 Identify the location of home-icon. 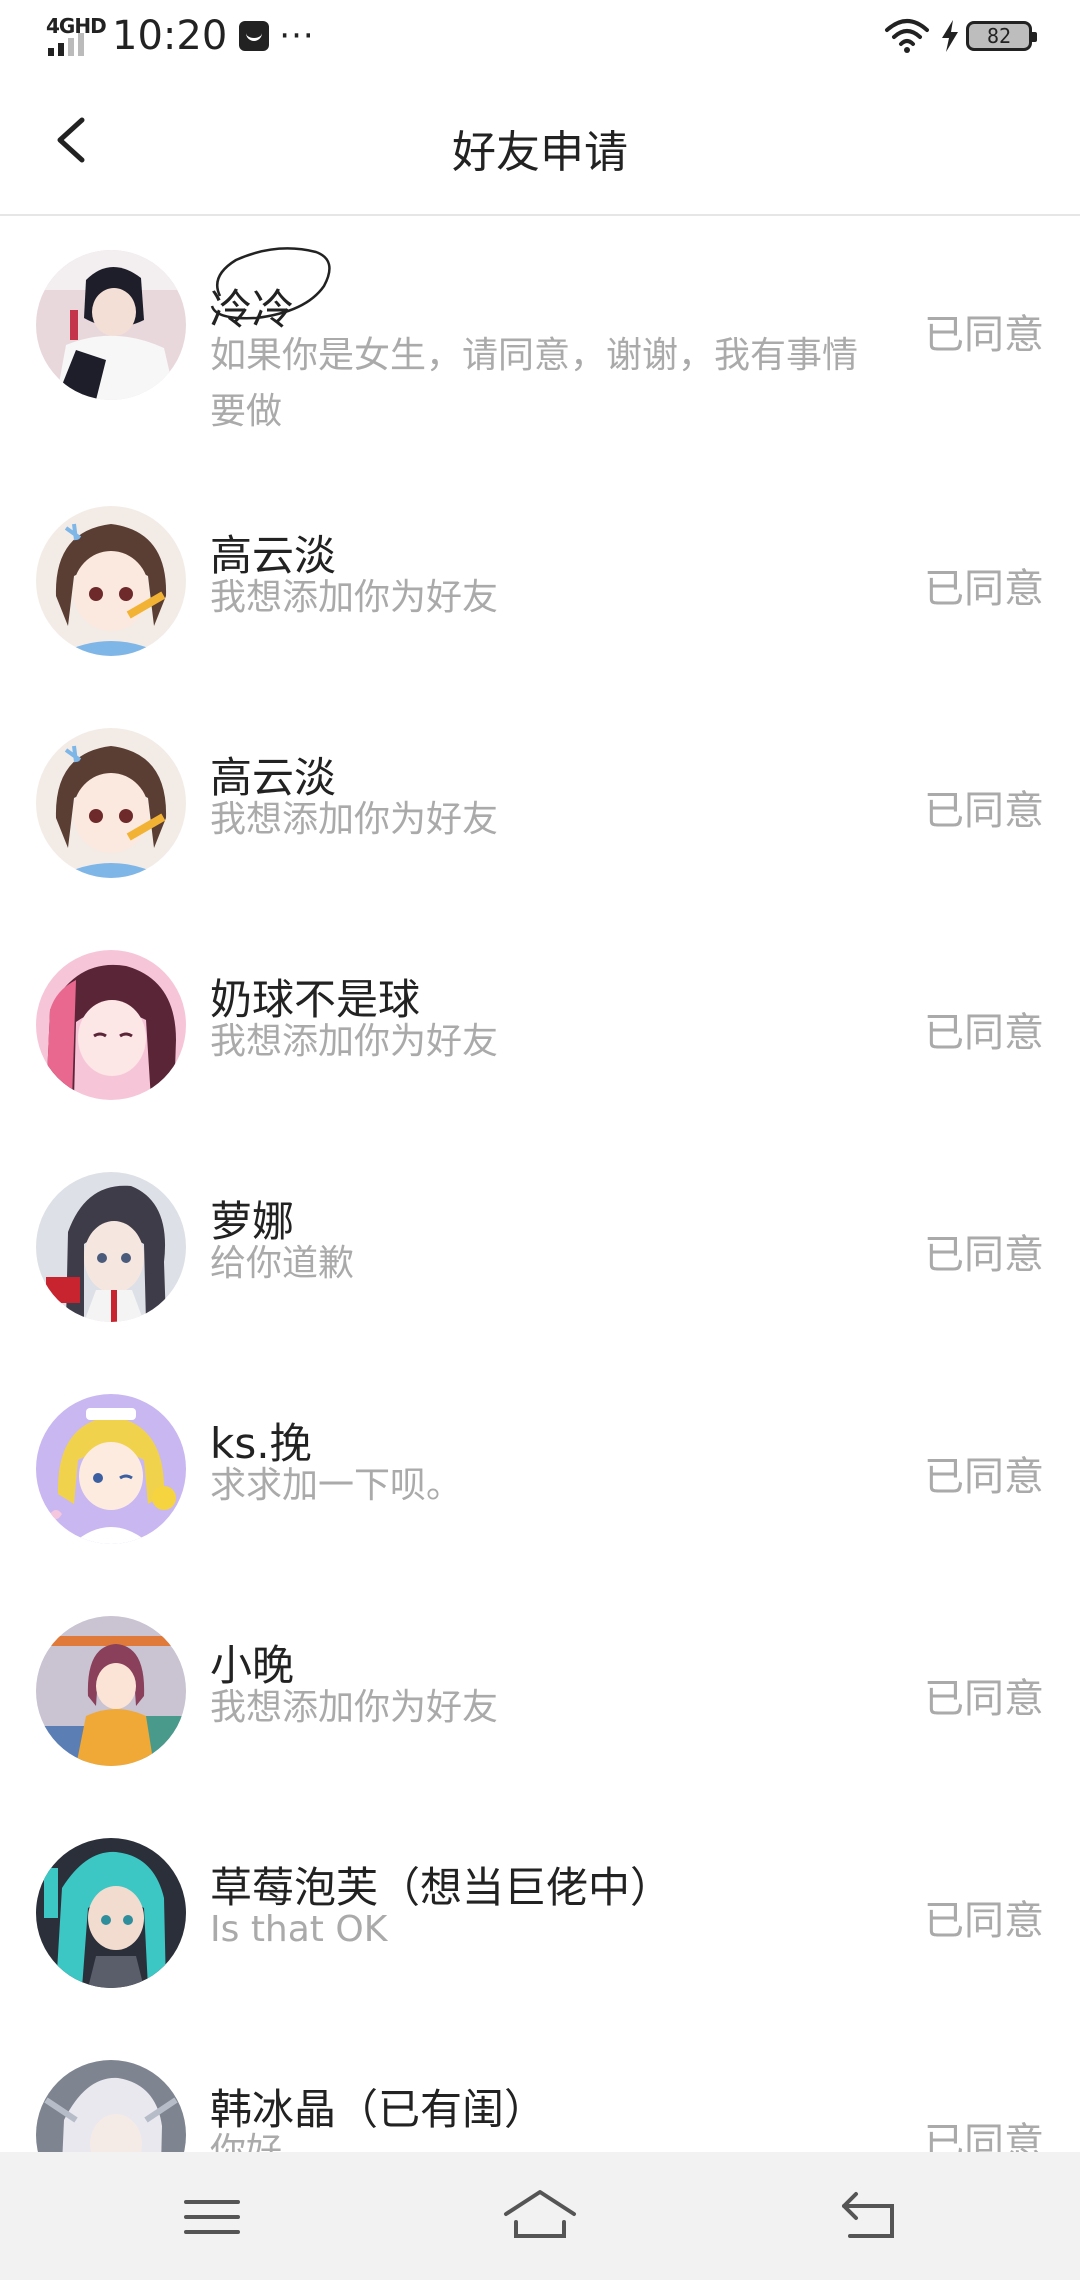
(540, 2217).